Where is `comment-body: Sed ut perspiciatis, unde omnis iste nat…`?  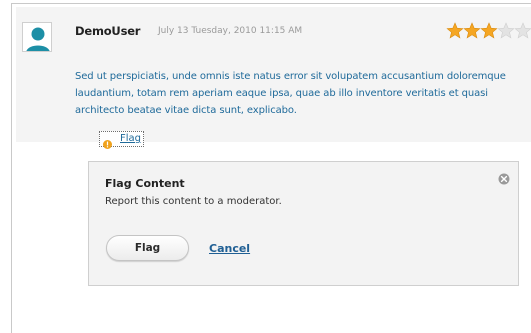
comment-body: Sed ut perspiciatis, unde omnis iste nat… is located at coordinates (290, 93).